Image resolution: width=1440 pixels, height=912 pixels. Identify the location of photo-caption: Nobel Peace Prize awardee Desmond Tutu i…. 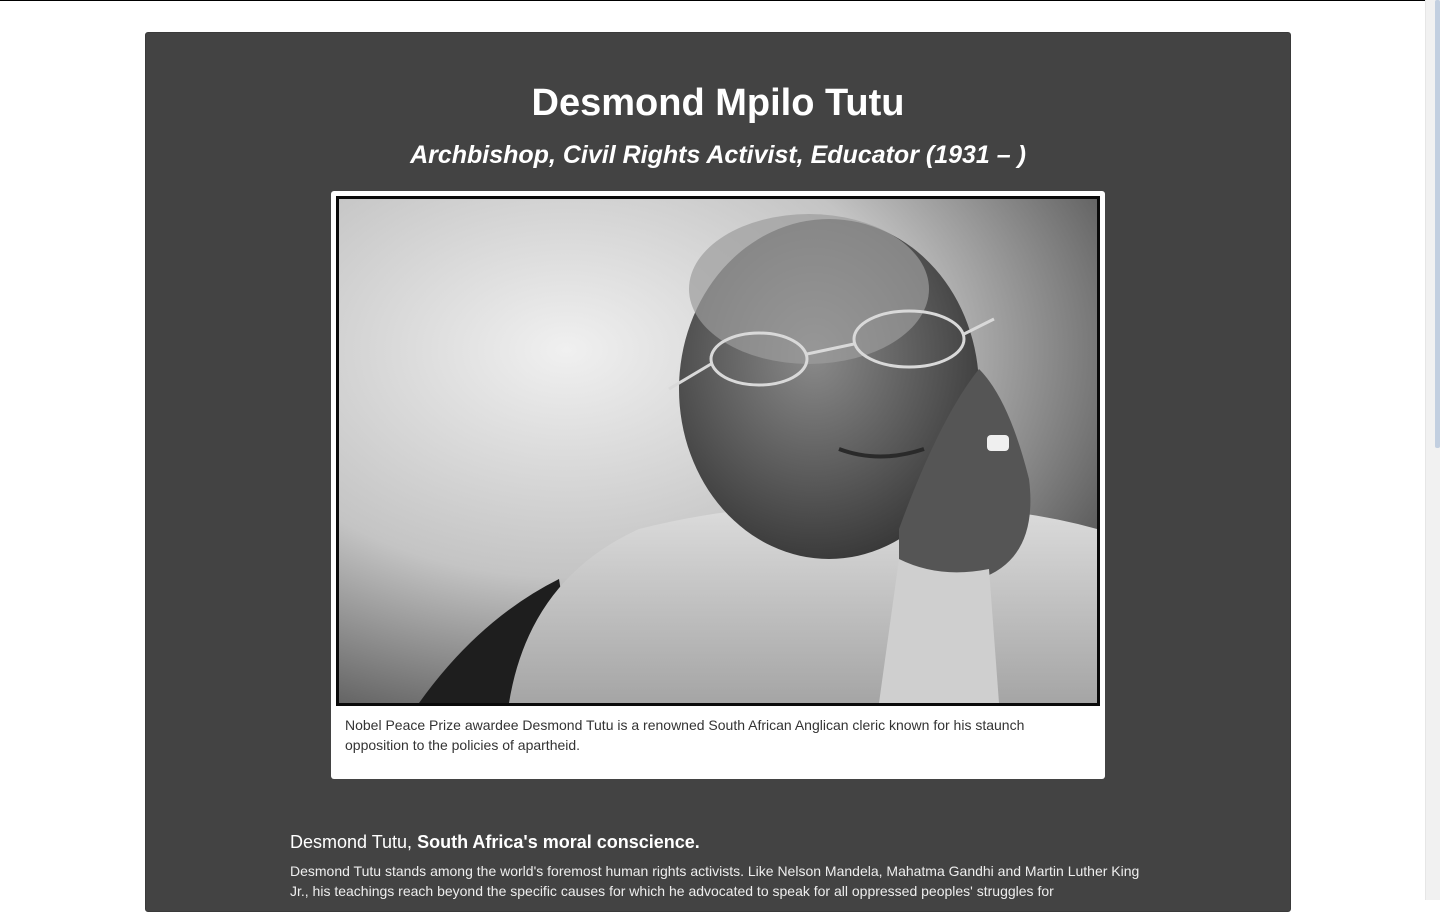
(685, 735).